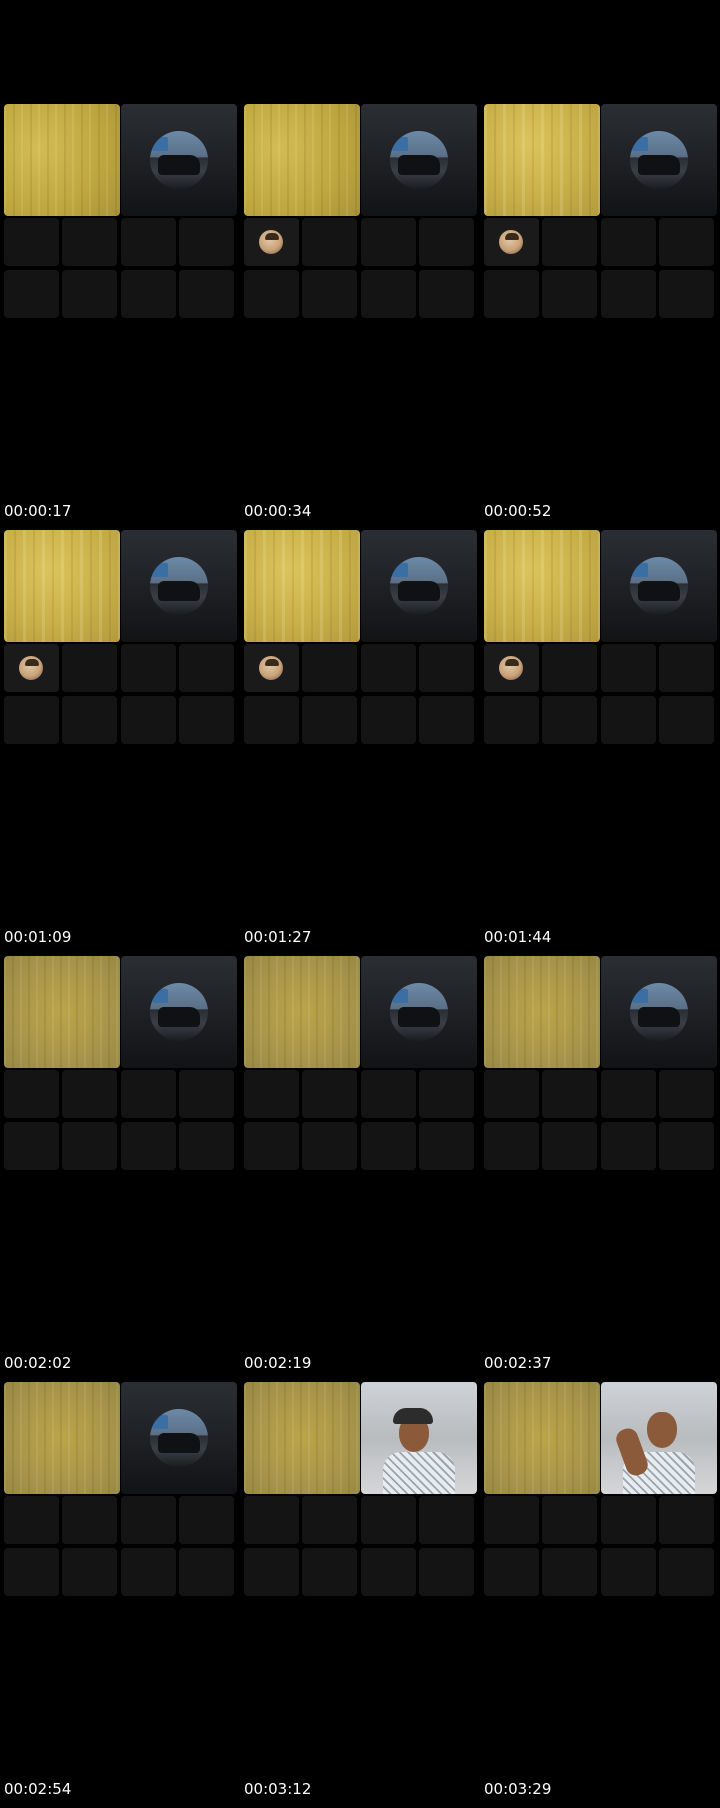 The image size is (720, 1808). What do you see at coordinates (364, 1595) in the screenshot?
I see `frame-11: 00:03:12` at bounding box center [364, 1595].